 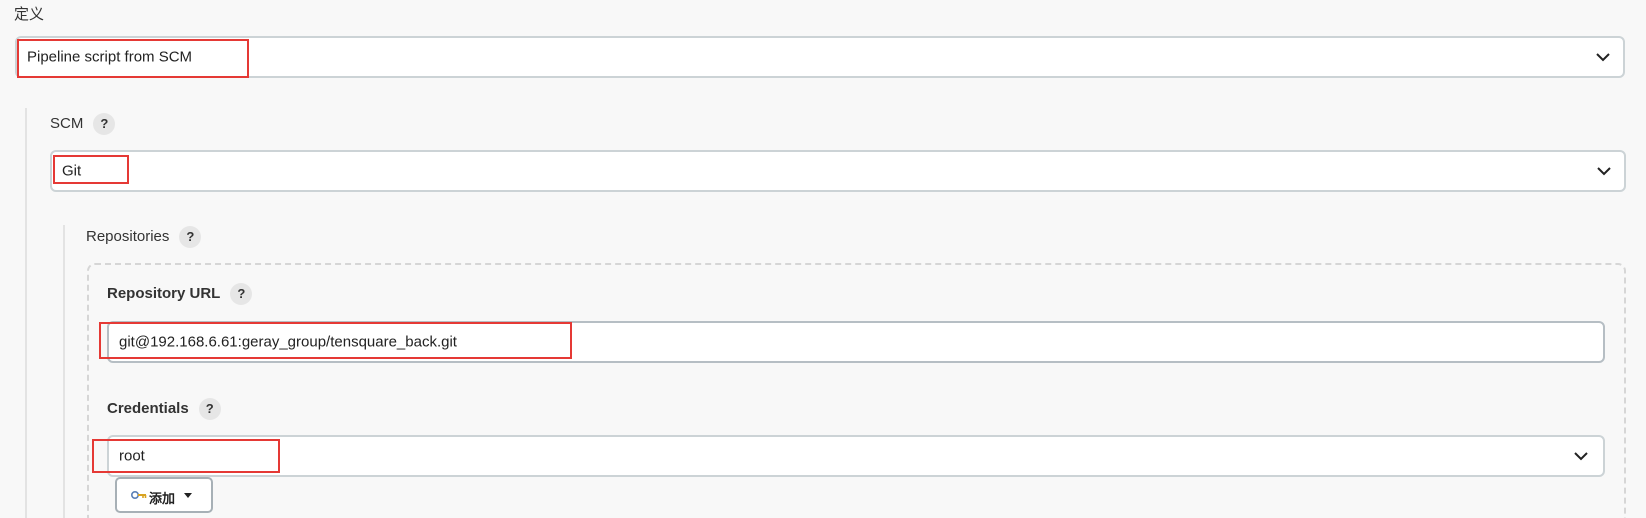 What do you see at coordinates (72, 171) in the screenshot?
I see `scm-select-value: Git` at bounding box center [72, 171].